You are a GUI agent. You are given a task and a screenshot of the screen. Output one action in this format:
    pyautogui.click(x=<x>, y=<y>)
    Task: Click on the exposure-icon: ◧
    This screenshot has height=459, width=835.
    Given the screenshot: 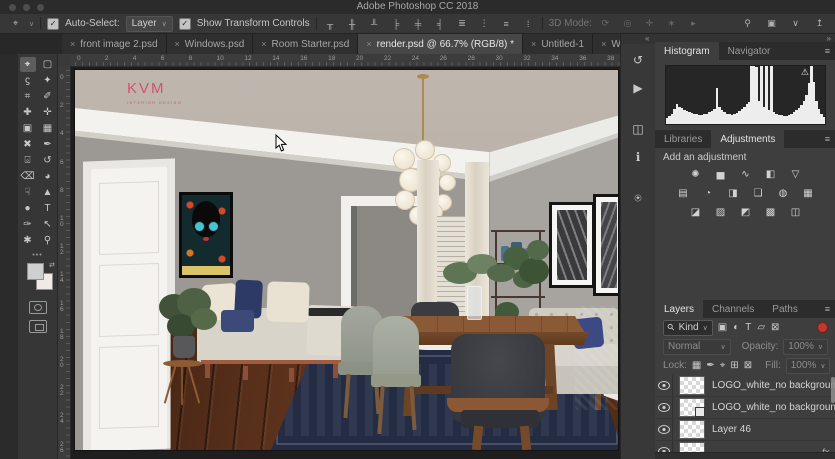 What is the action you would take?
    pyautogui.click(x=770, y=174)
    